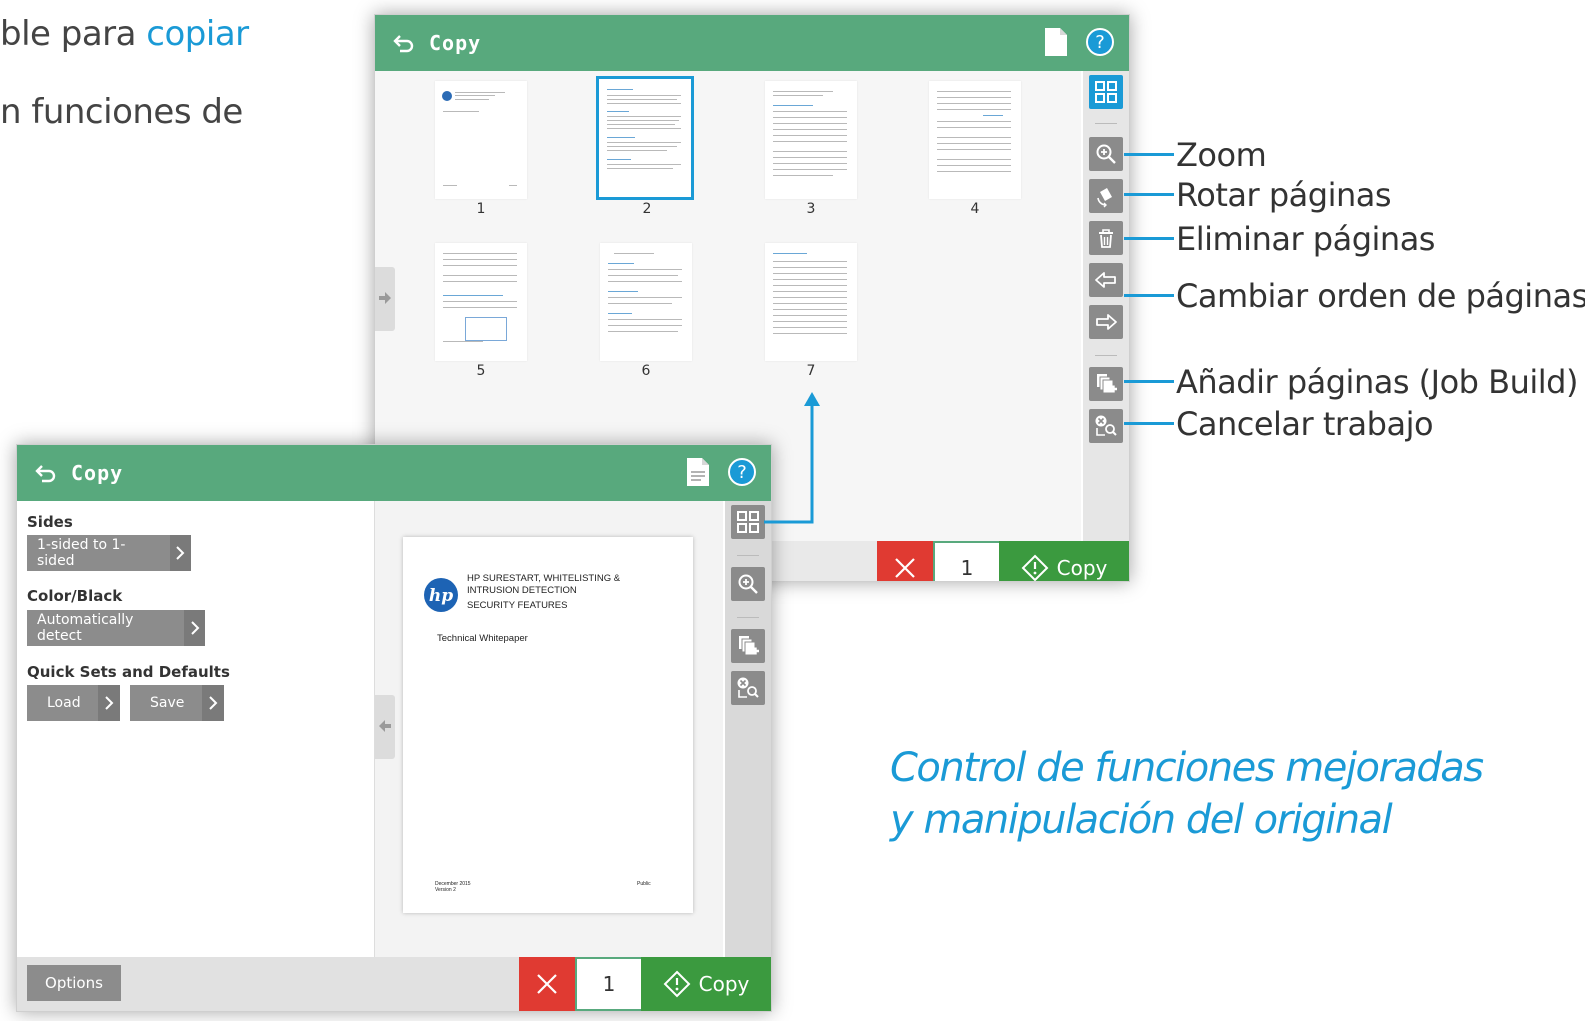 The height and width of the screenshot is (1021, 1585). What do you see at coordinates (645, 138) in the screenshot?
I see `page-thumbnail-2-selected` at bounding box center [645, 138].